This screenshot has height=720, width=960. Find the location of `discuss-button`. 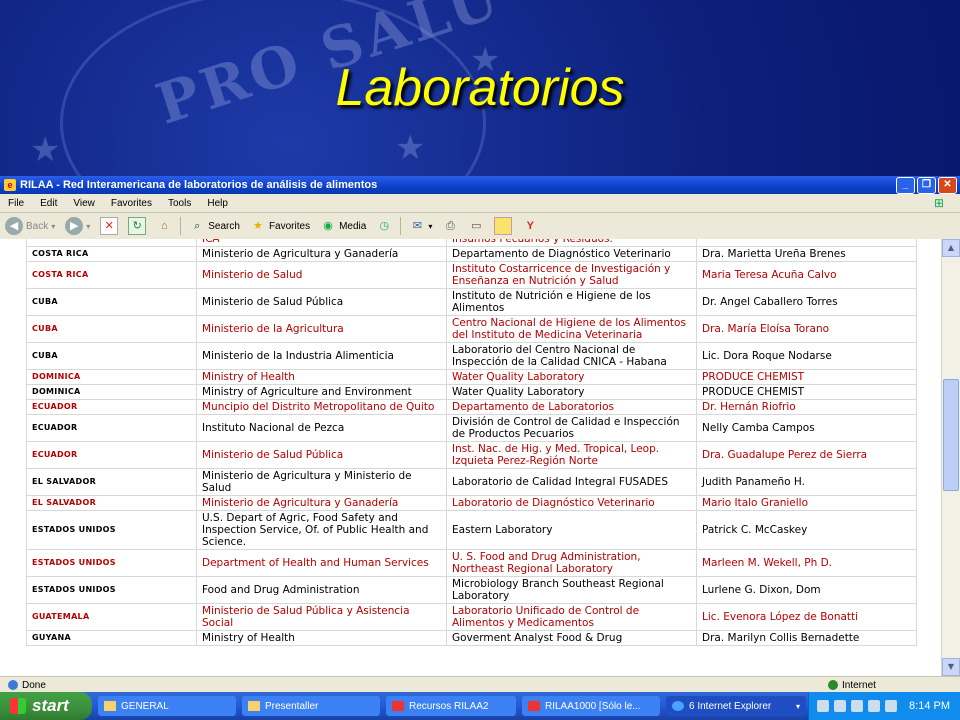

discuss-button is located at coordinates (503, 226).